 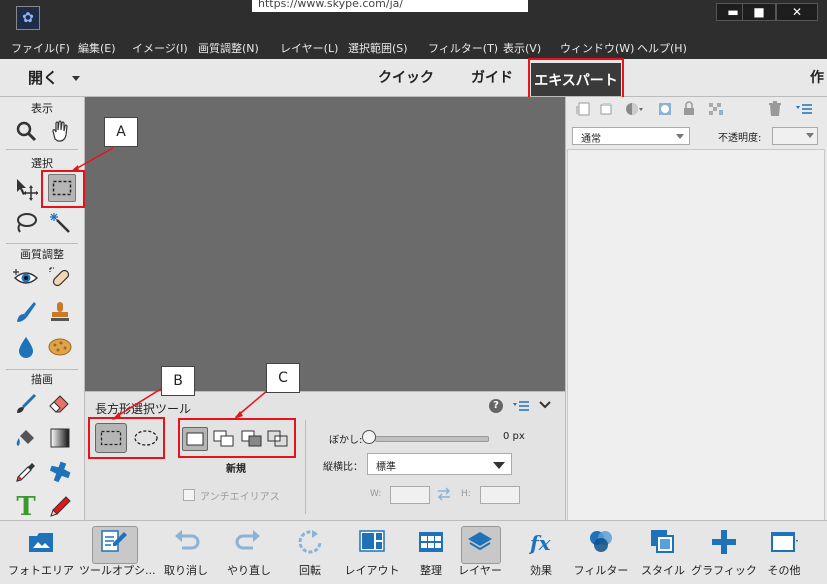 What do you see at coordinates (42, 309) in the screenshot?
I see `toolbox: 表示 選択 画質調整 描画 T` at bounding box center [42, 309].